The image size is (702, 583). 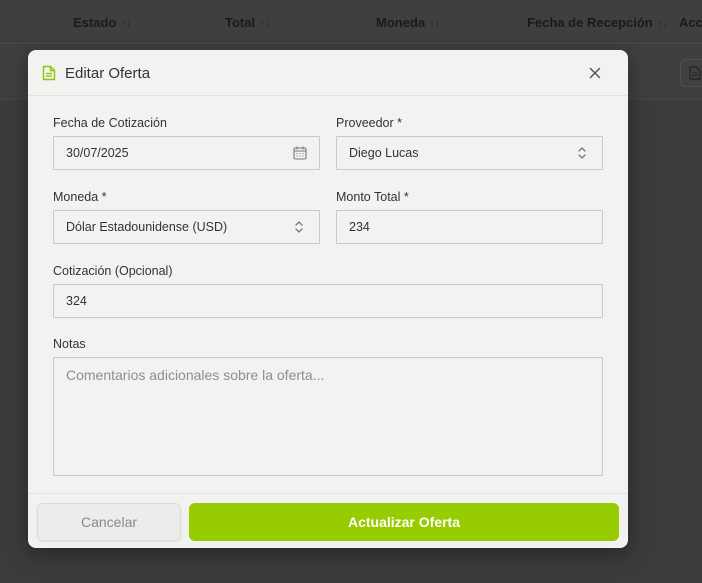 I want to click on moneda-label: Moneda *, so click(x=80, y=197).